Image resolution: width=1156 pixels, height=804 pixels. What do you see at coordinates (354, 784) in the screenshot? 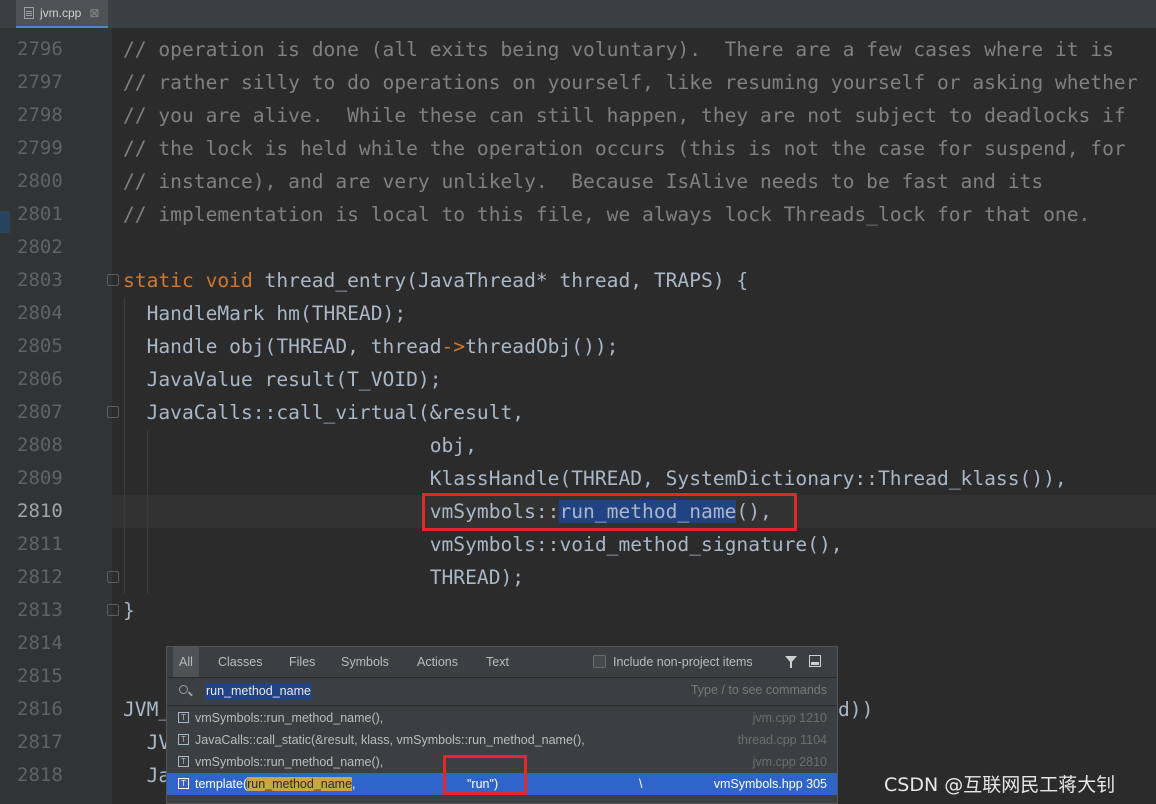
I see `result-text-part: ,` at bounding box center [354, 784].